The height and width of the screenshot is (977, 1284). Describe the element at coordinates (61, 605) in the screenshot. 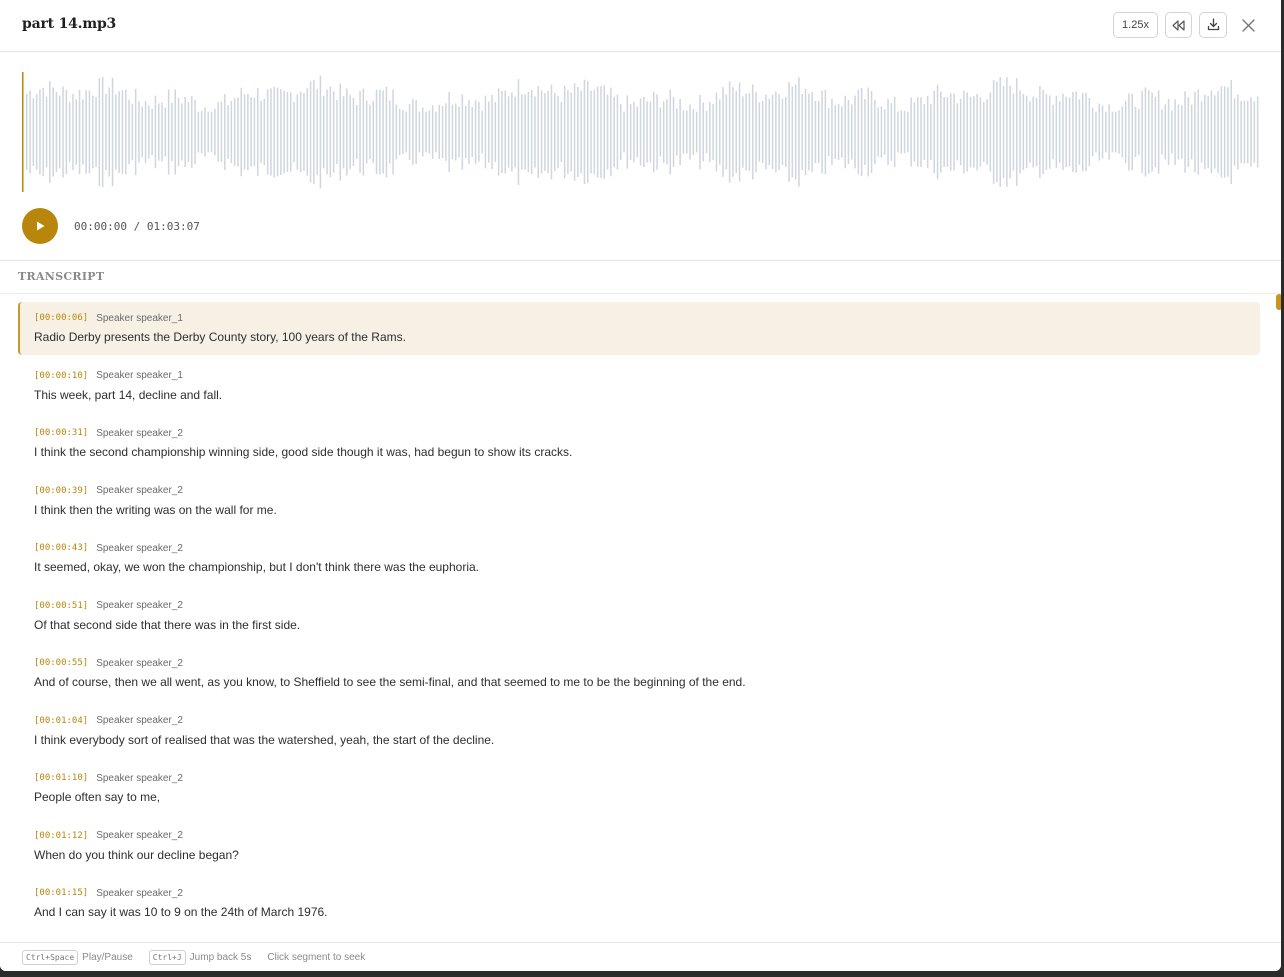

I see `segment-timestamp: [00:00:51]` at that location.